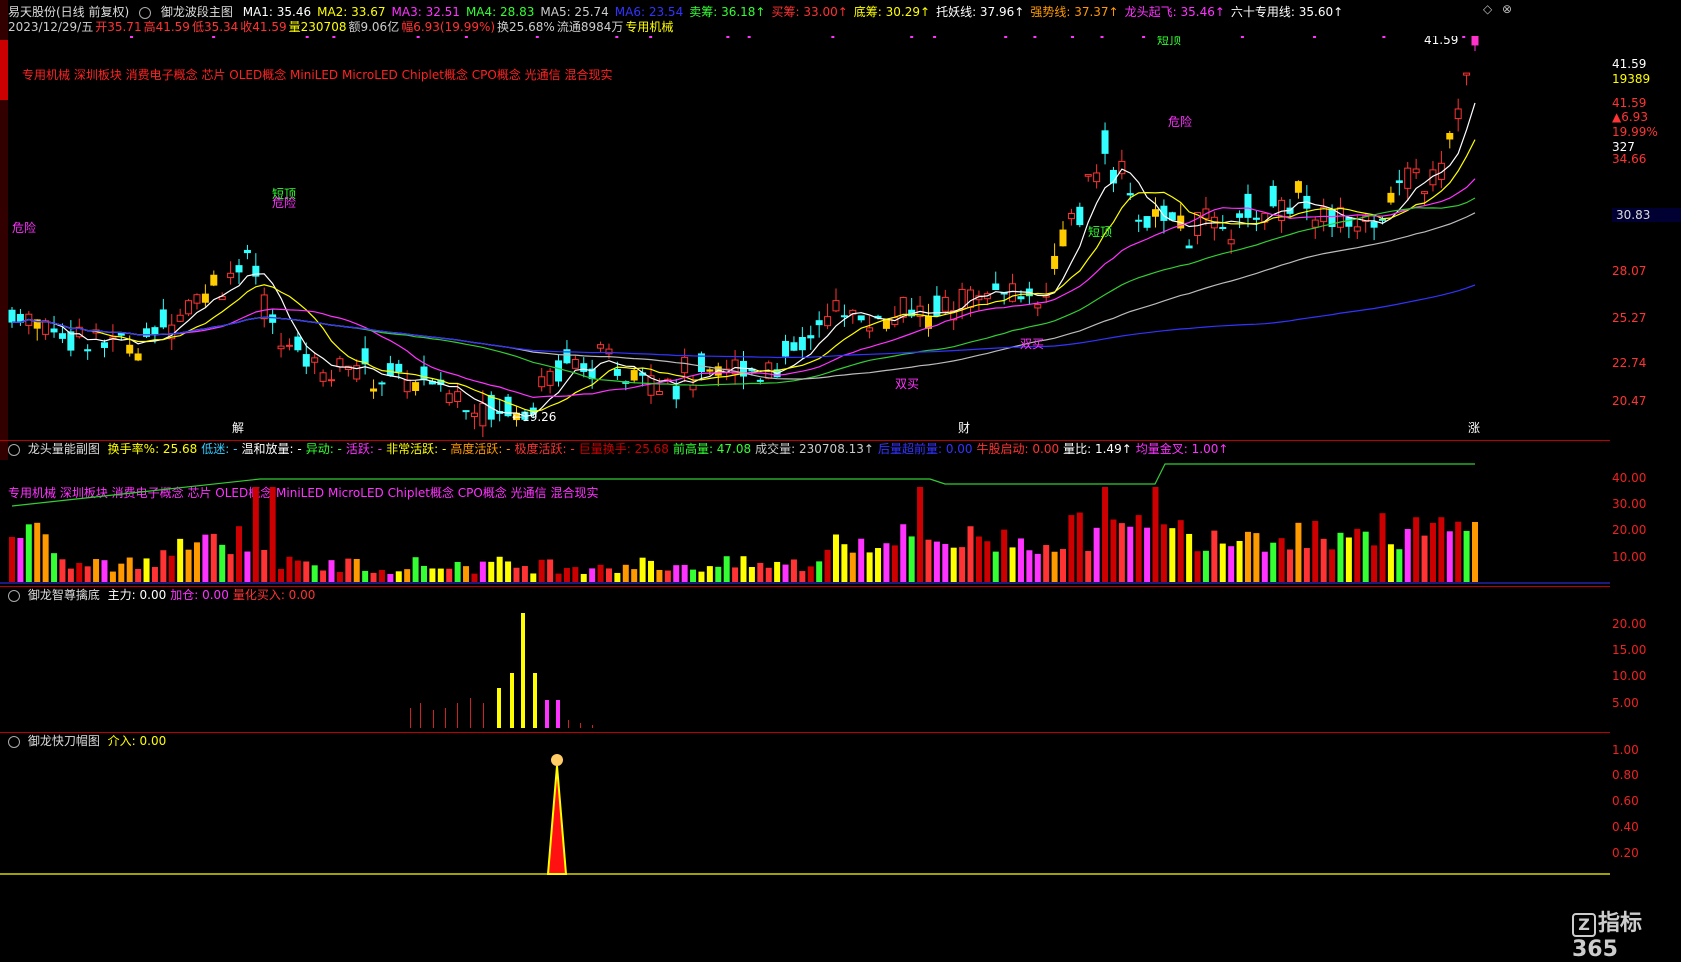 The height and width of the screenshot is (962, 1681). I want to click on ma-line, so click(744, 321).